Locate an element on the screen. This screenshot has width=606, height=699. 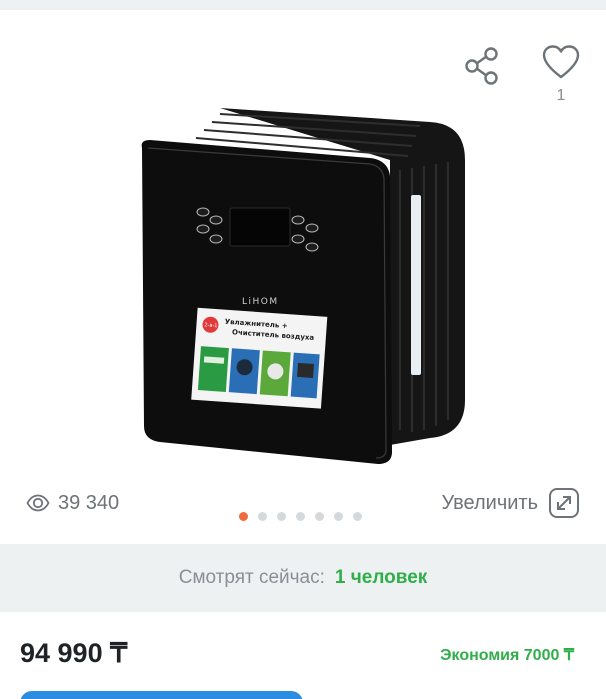
views-counter: 39 340 is located at coordinates (72, 503).